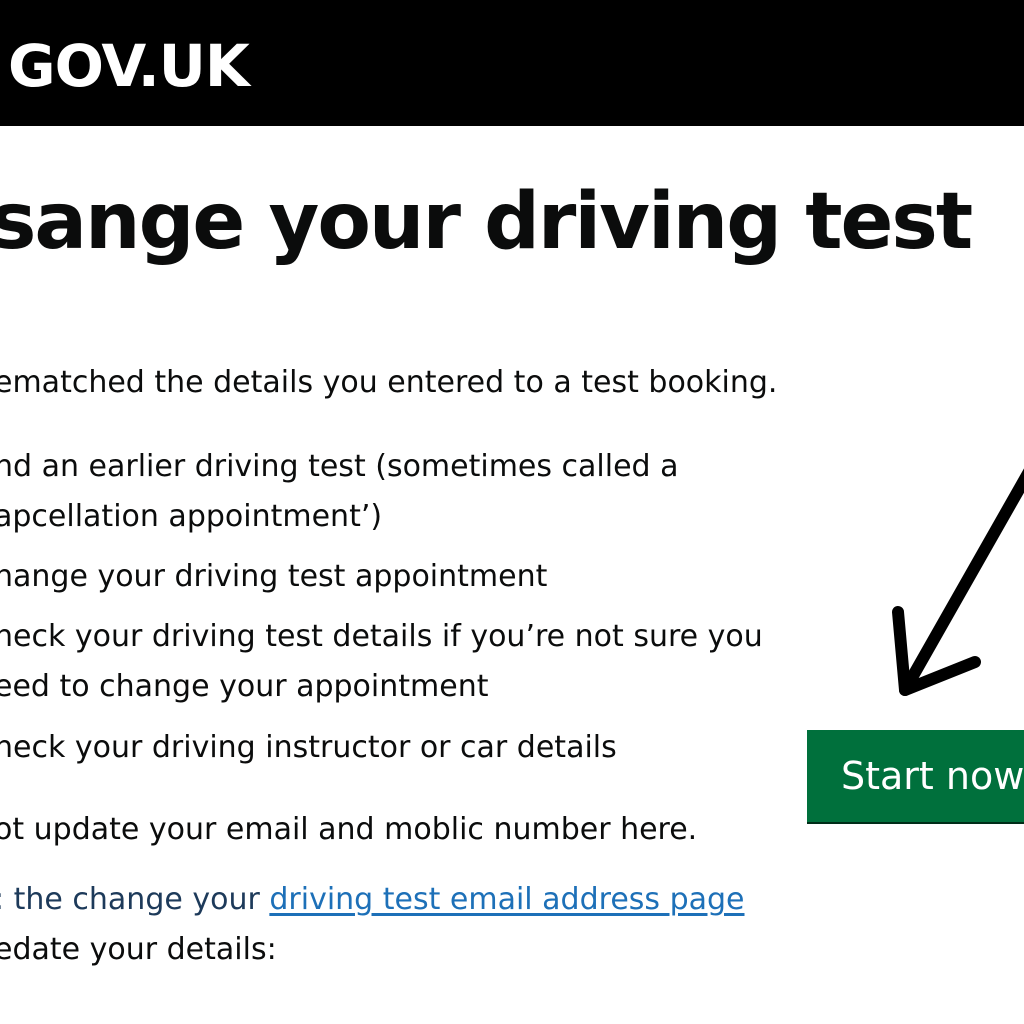 The width and height of the screenshot is (1024, 1024). What do you see at coordinates (936, 651) in the screenshot?
I see `arrow-head` at bounding box center [936, 651].